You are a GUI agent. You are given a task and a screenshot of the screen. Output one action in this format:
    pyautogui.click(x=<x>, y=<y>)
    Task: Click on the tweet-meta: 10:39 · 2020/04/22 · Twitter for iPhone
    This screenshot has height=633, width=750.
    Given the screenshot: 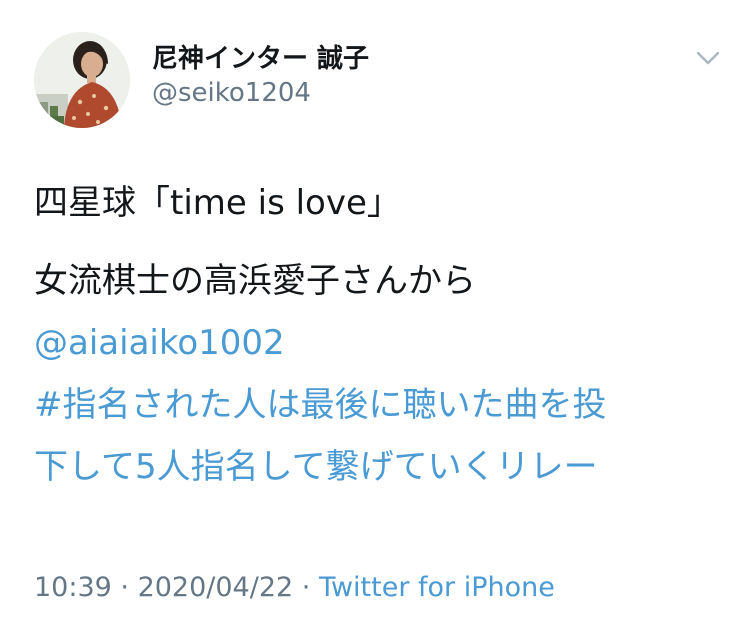 What is the action you would take?
    pyautogui.click(x=294, y=587)
    